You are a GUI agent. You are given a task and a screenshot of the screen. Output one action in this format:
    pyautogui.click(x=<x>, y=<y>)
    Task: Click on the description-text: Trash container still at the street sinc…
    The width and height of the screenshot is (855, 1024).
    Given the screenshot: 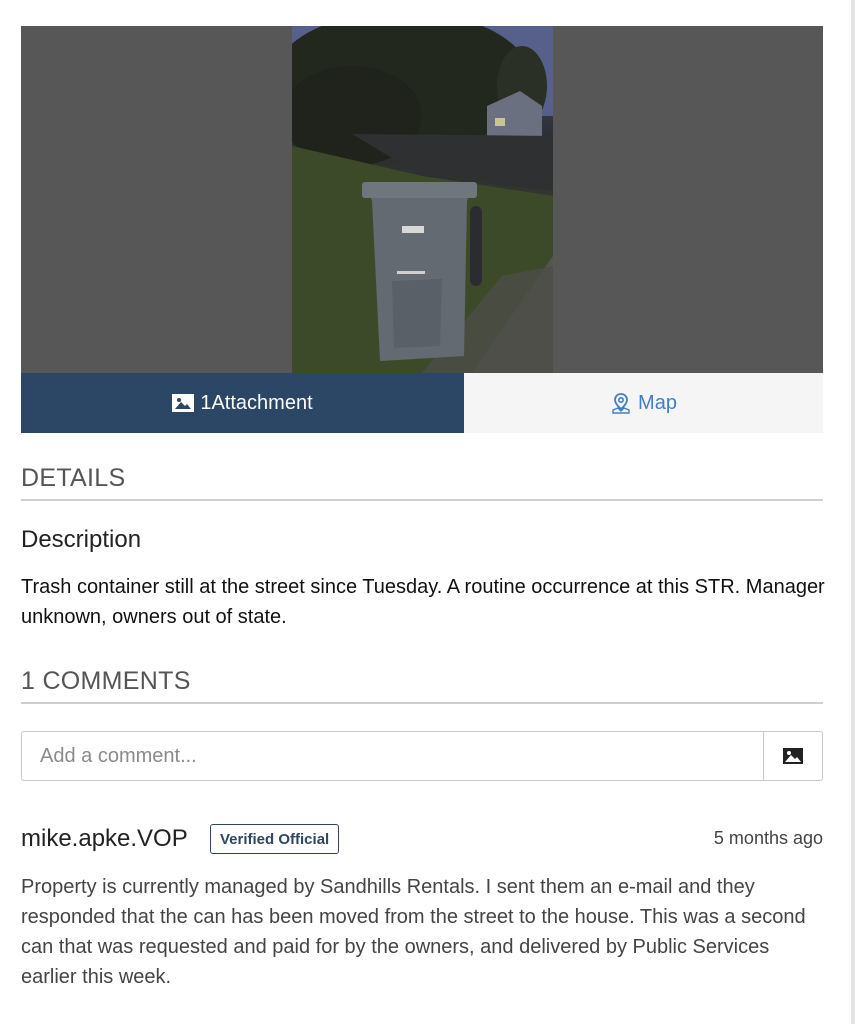 What is the action you would take?
    pyautogui.click(x=423, y=602)
    